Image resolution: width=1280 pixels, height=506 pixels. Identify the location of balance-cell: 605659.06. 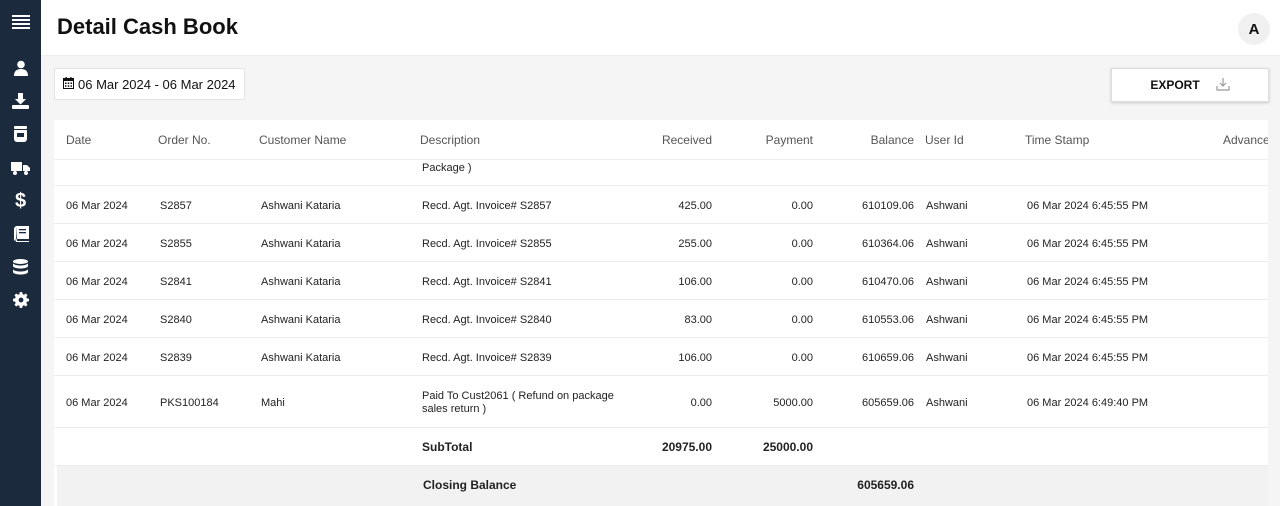
(888, 403).